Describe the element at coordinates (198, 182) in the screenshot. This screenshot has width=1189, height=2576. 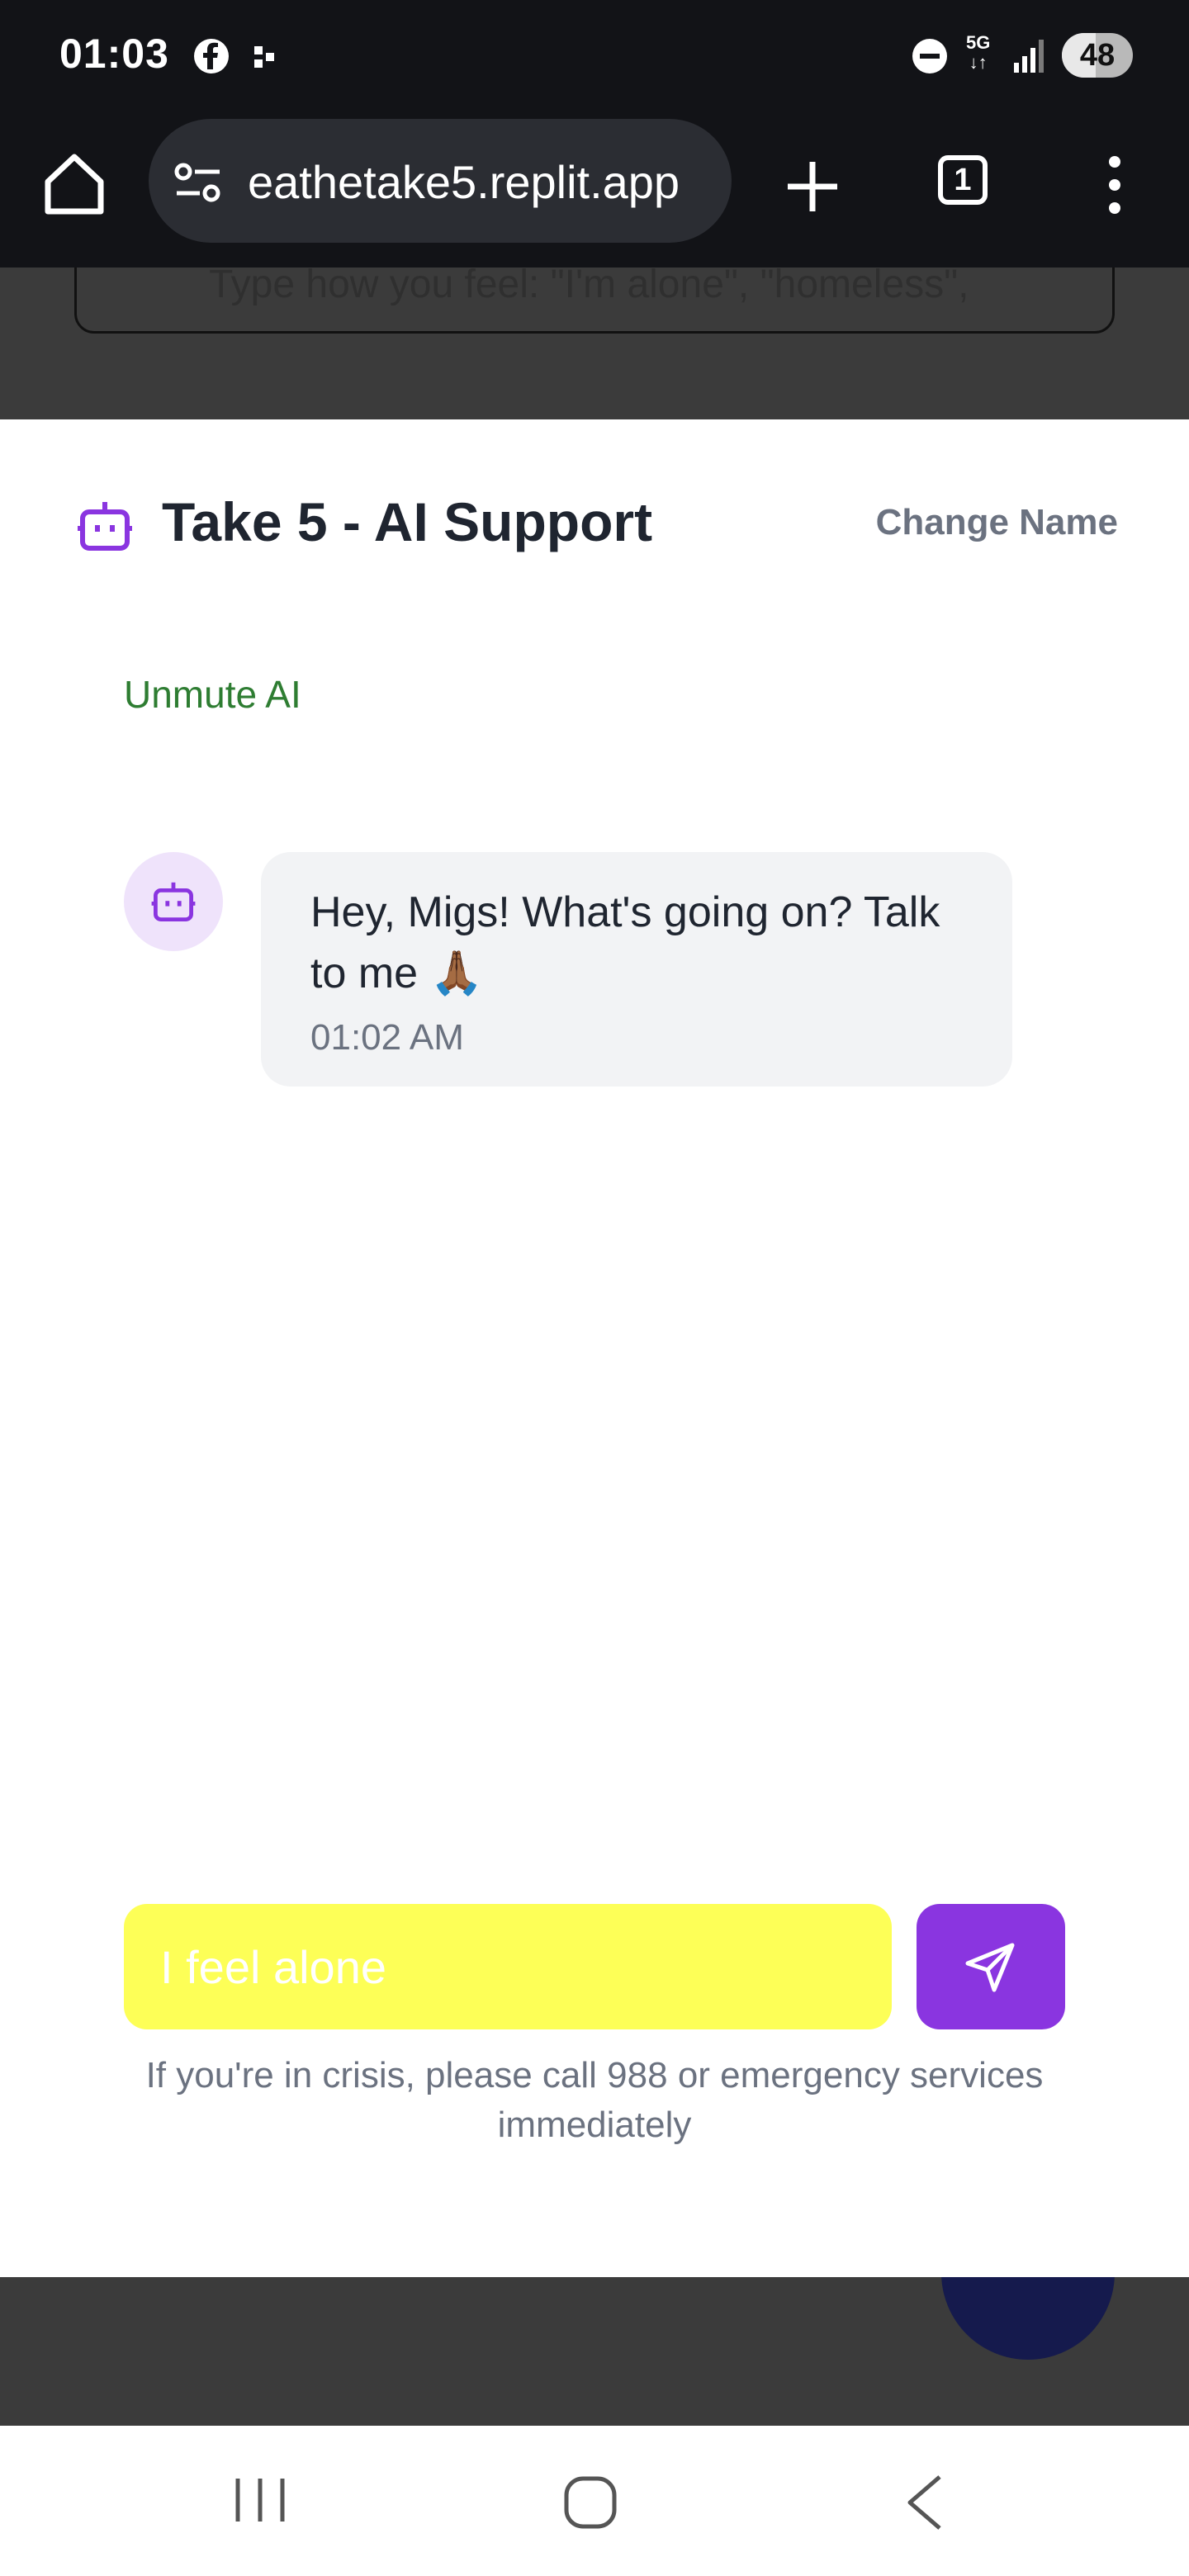
I see `site-settings-icon` at that location.